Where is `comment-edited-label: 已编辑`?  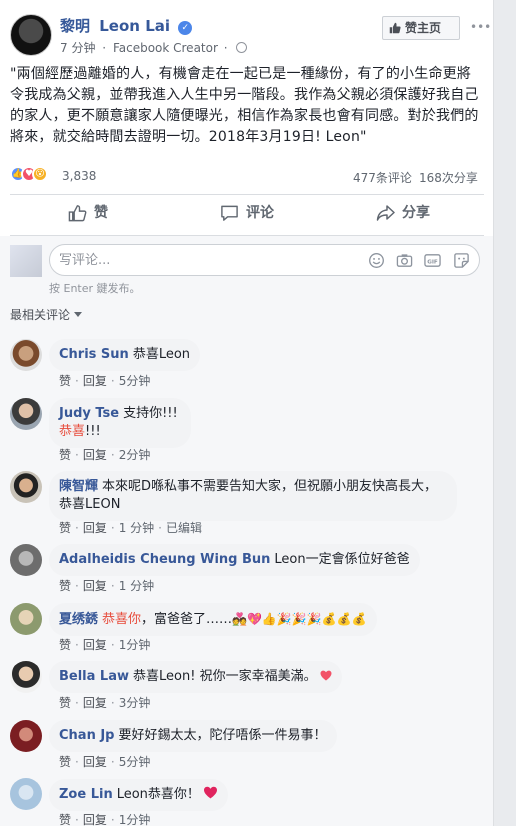 comment-edited-label: 已编辑 is located at coordinates (184, 528).